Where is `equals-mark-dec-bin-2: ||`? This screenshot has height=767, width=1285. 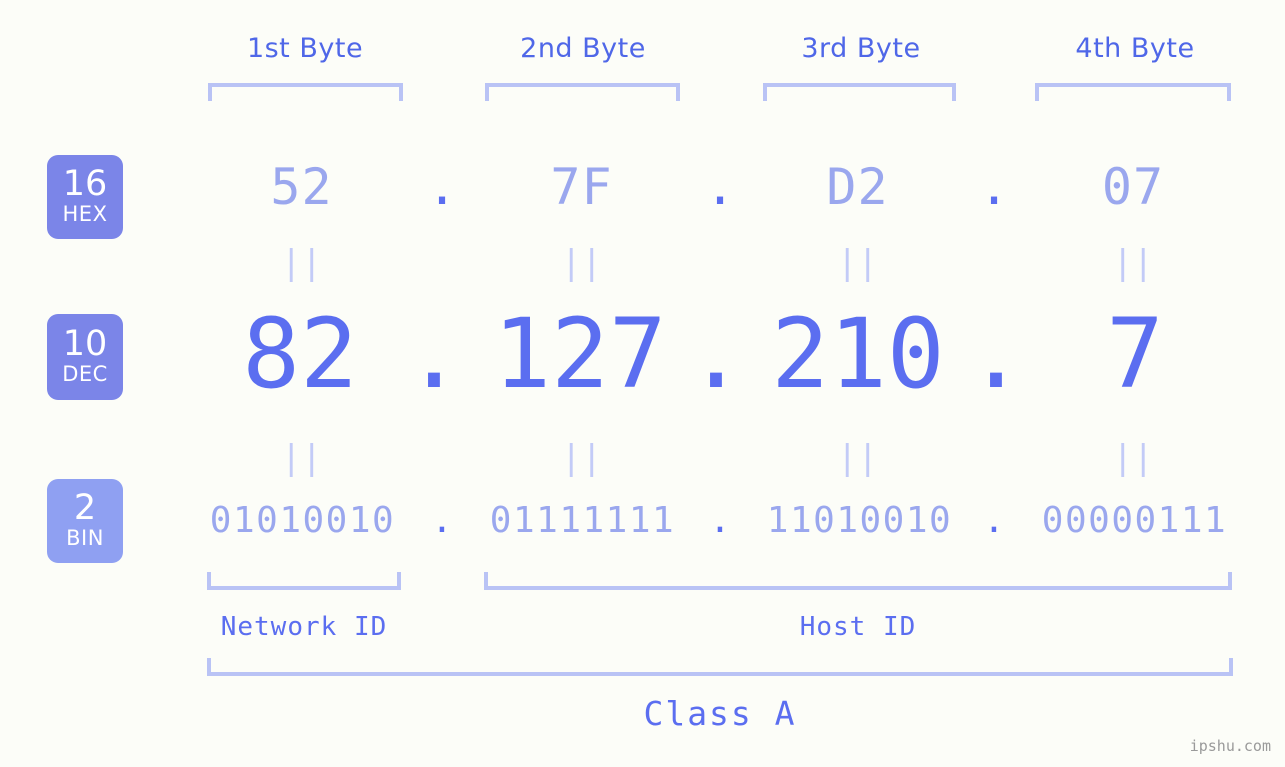
equals-mark-dec-bin-2: || is located at coordinates (581, 458).